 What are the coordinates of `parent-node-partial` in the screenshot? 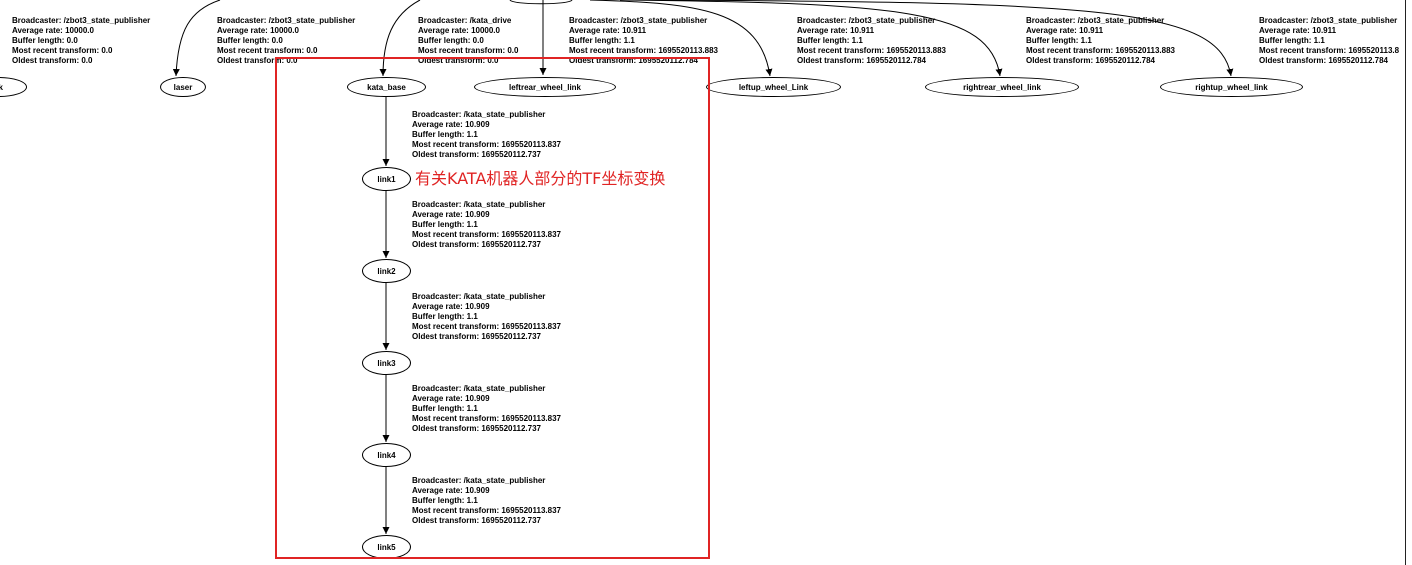 It's located at (541, 2).